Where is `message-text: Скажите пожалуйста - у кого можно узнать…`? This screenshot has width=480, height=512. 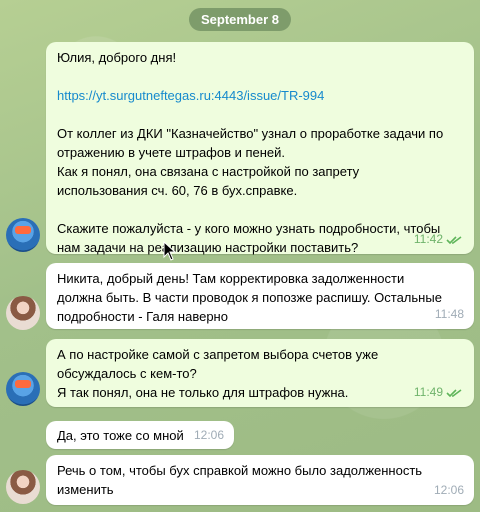 message-text: Скажите пожалуйста - у кого можно узнать… is located at coordinates (249, 228).